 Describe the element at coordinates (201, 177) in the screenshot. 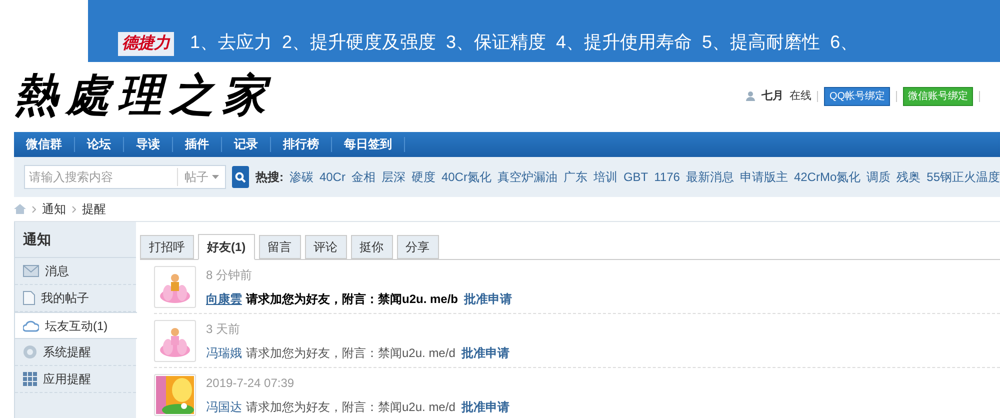

I see `search-scope-select: 帖子` at that location.